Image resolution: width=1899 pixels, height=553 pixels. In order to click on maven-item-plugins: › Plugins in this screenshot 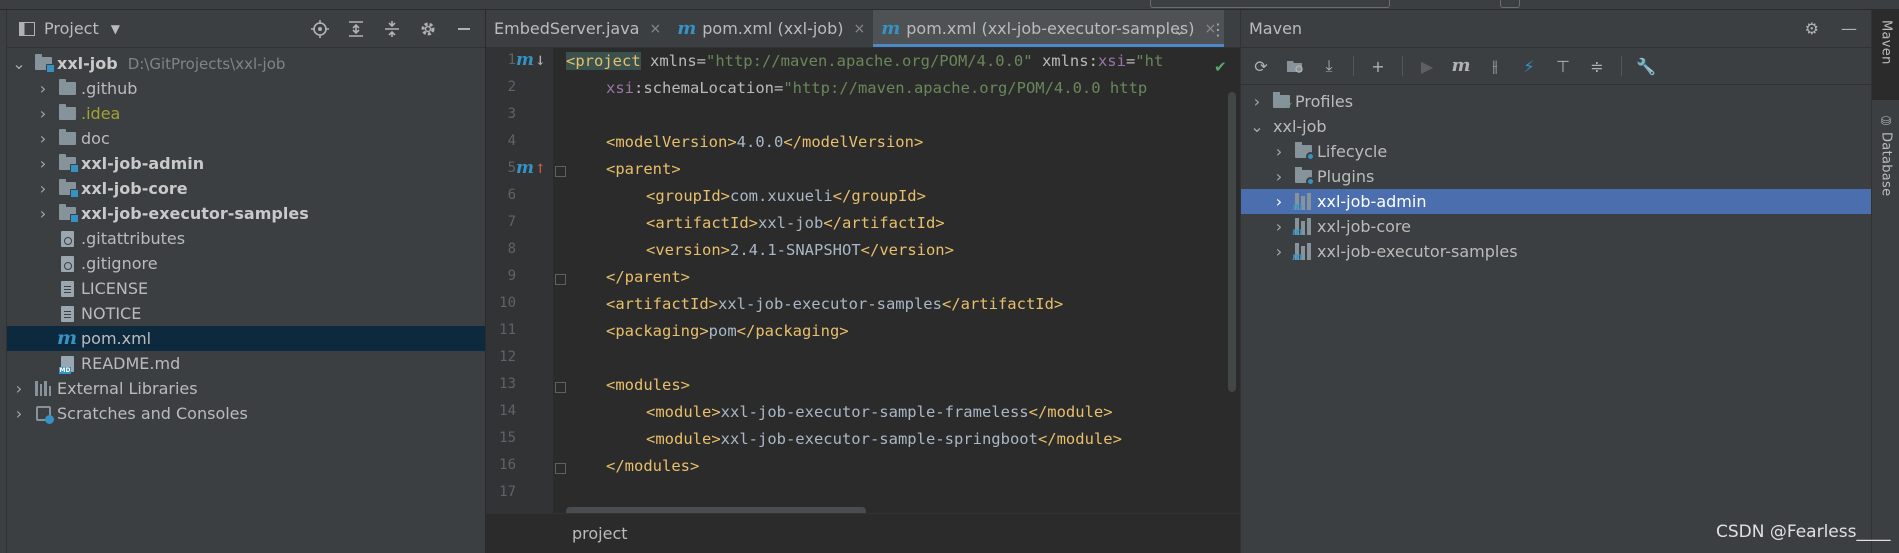, I will do `click(1556, 176)`.